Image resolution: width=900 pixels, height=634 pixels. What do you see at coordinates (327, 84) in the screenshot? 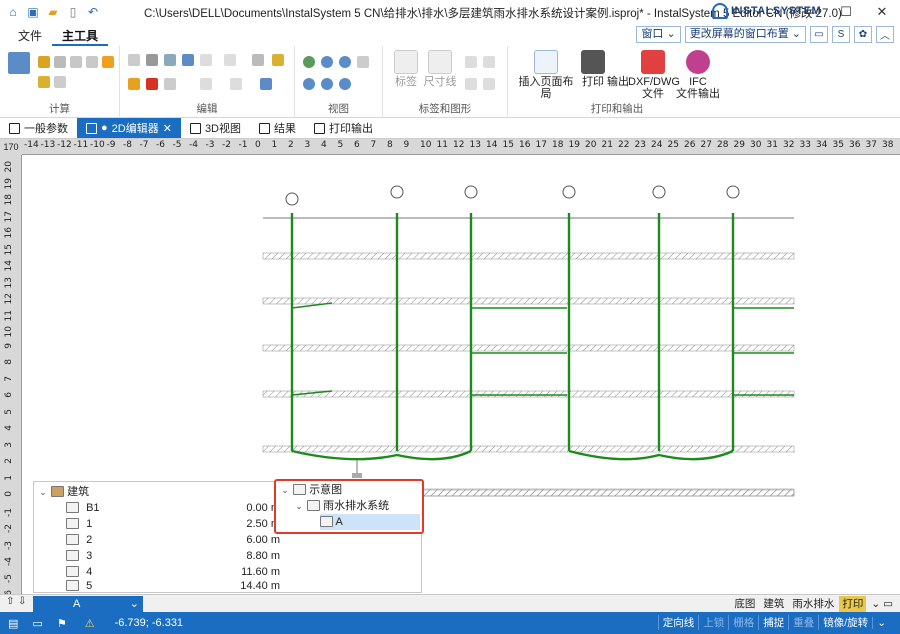
I see `zoom-prev-icon` at bounding box center [327, 84].